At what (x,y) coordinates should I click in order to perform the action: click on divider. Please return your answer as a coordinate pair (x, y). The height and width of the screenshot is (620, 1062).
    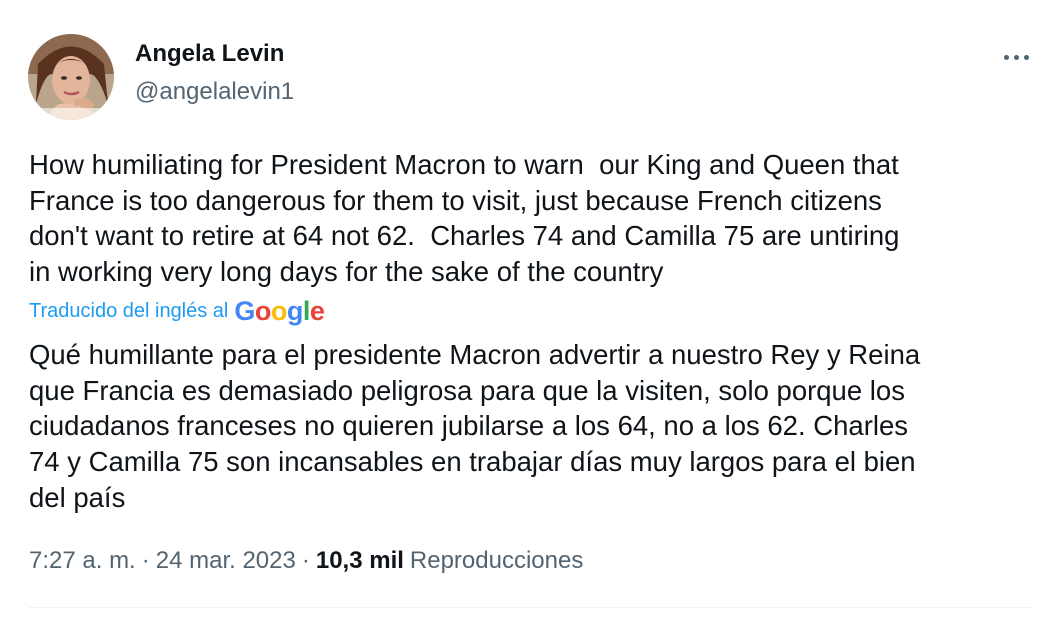
    Looking at the image, I should click on (531, 607).